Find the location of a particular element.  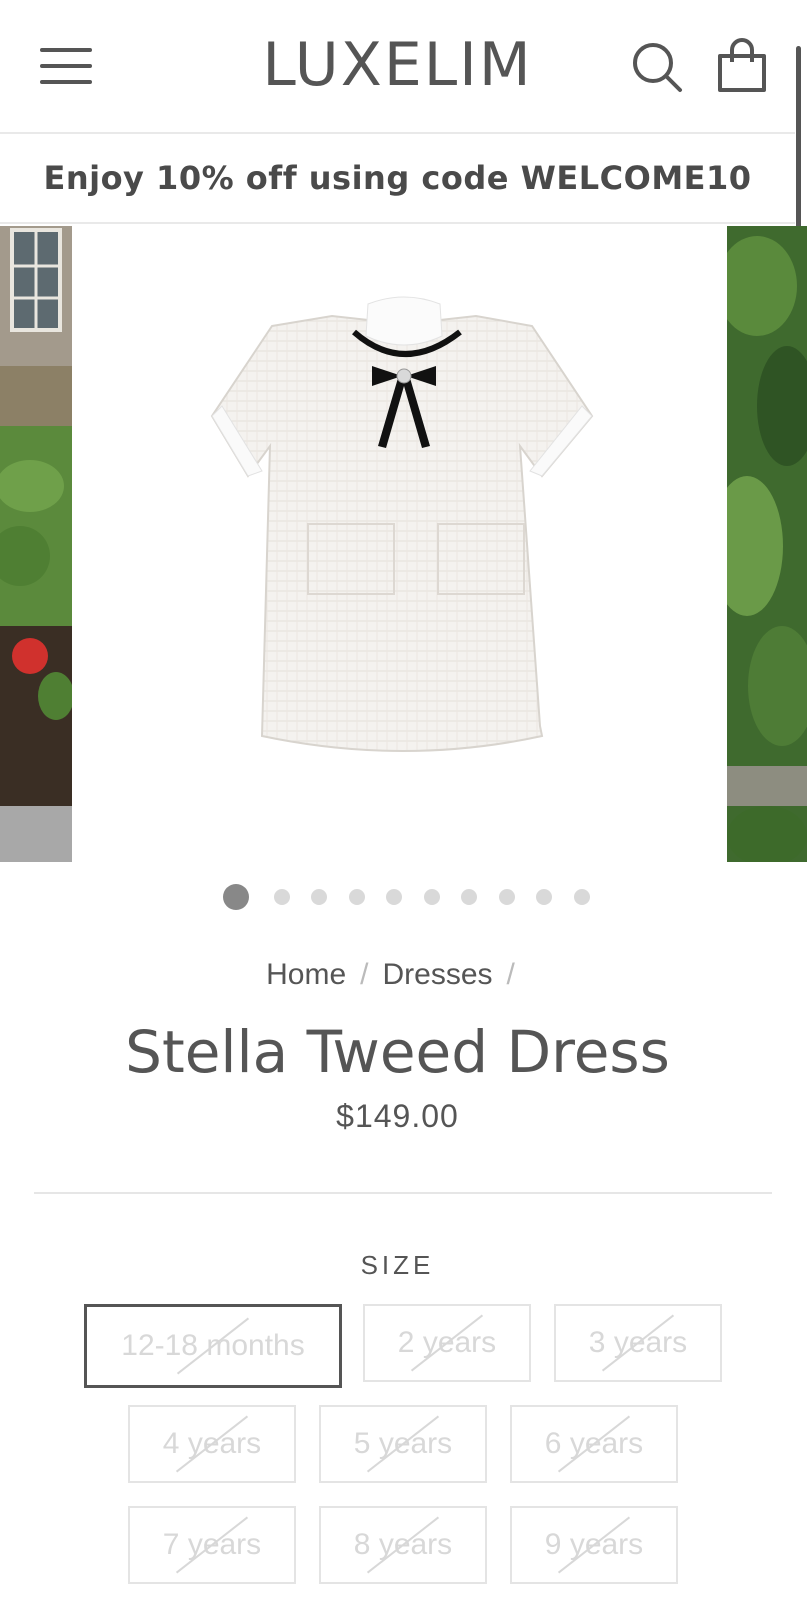

search-icon is located at coordinates (657, 67).